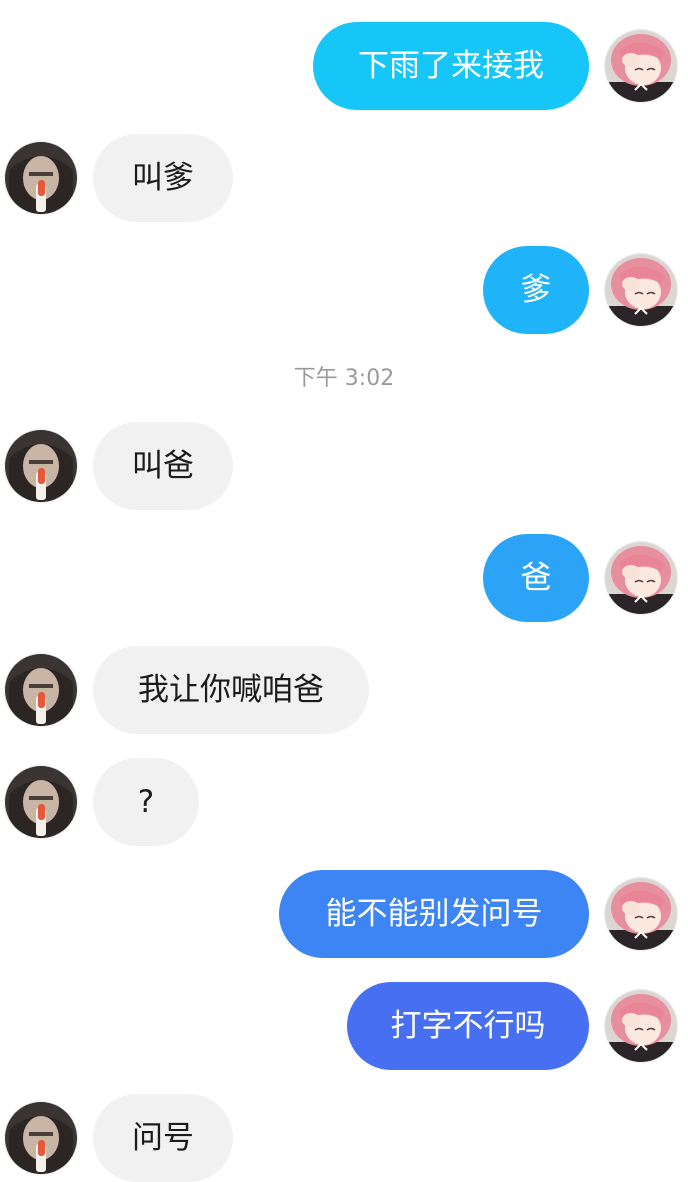  Describe the element at coordinates (231, 690) in the screenshot. I see `message-bubble-incoming: 我让你喊咱爸` at that location.